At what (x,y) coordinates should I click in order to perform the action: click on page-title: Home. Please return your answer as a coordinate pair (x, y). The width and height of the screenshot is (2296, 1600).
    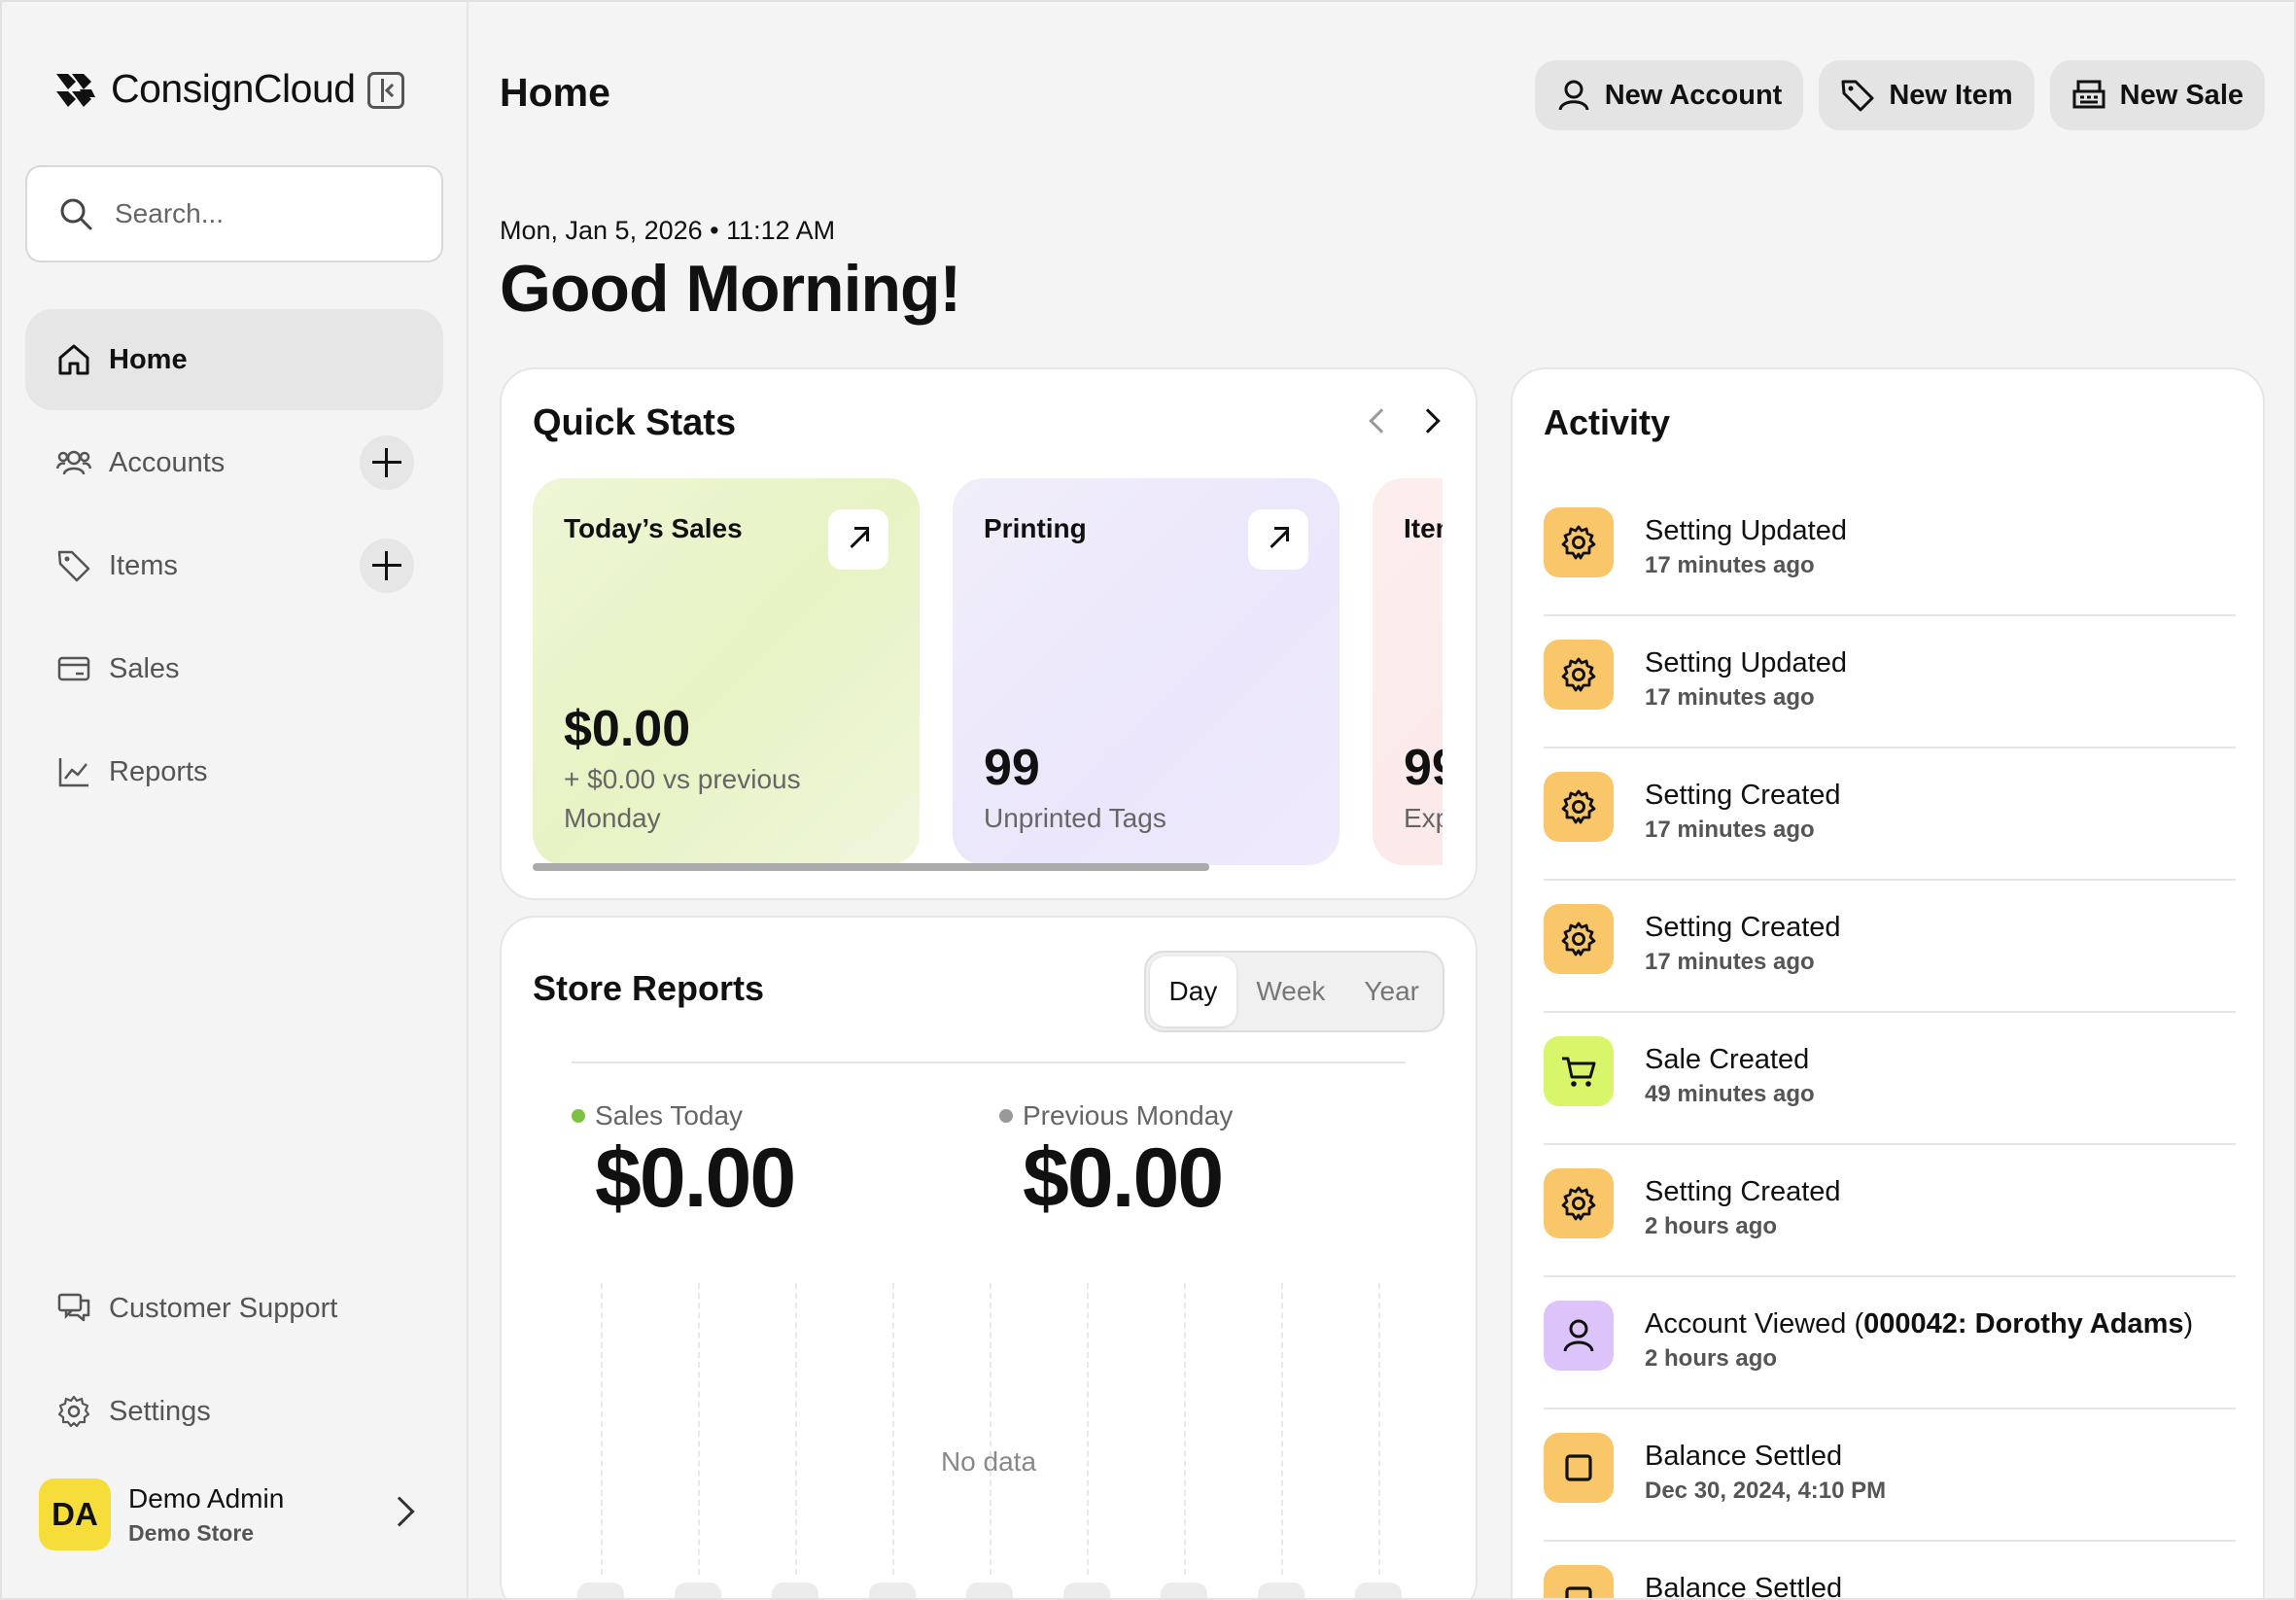
    Looking at the image, I should click on (555, 93).